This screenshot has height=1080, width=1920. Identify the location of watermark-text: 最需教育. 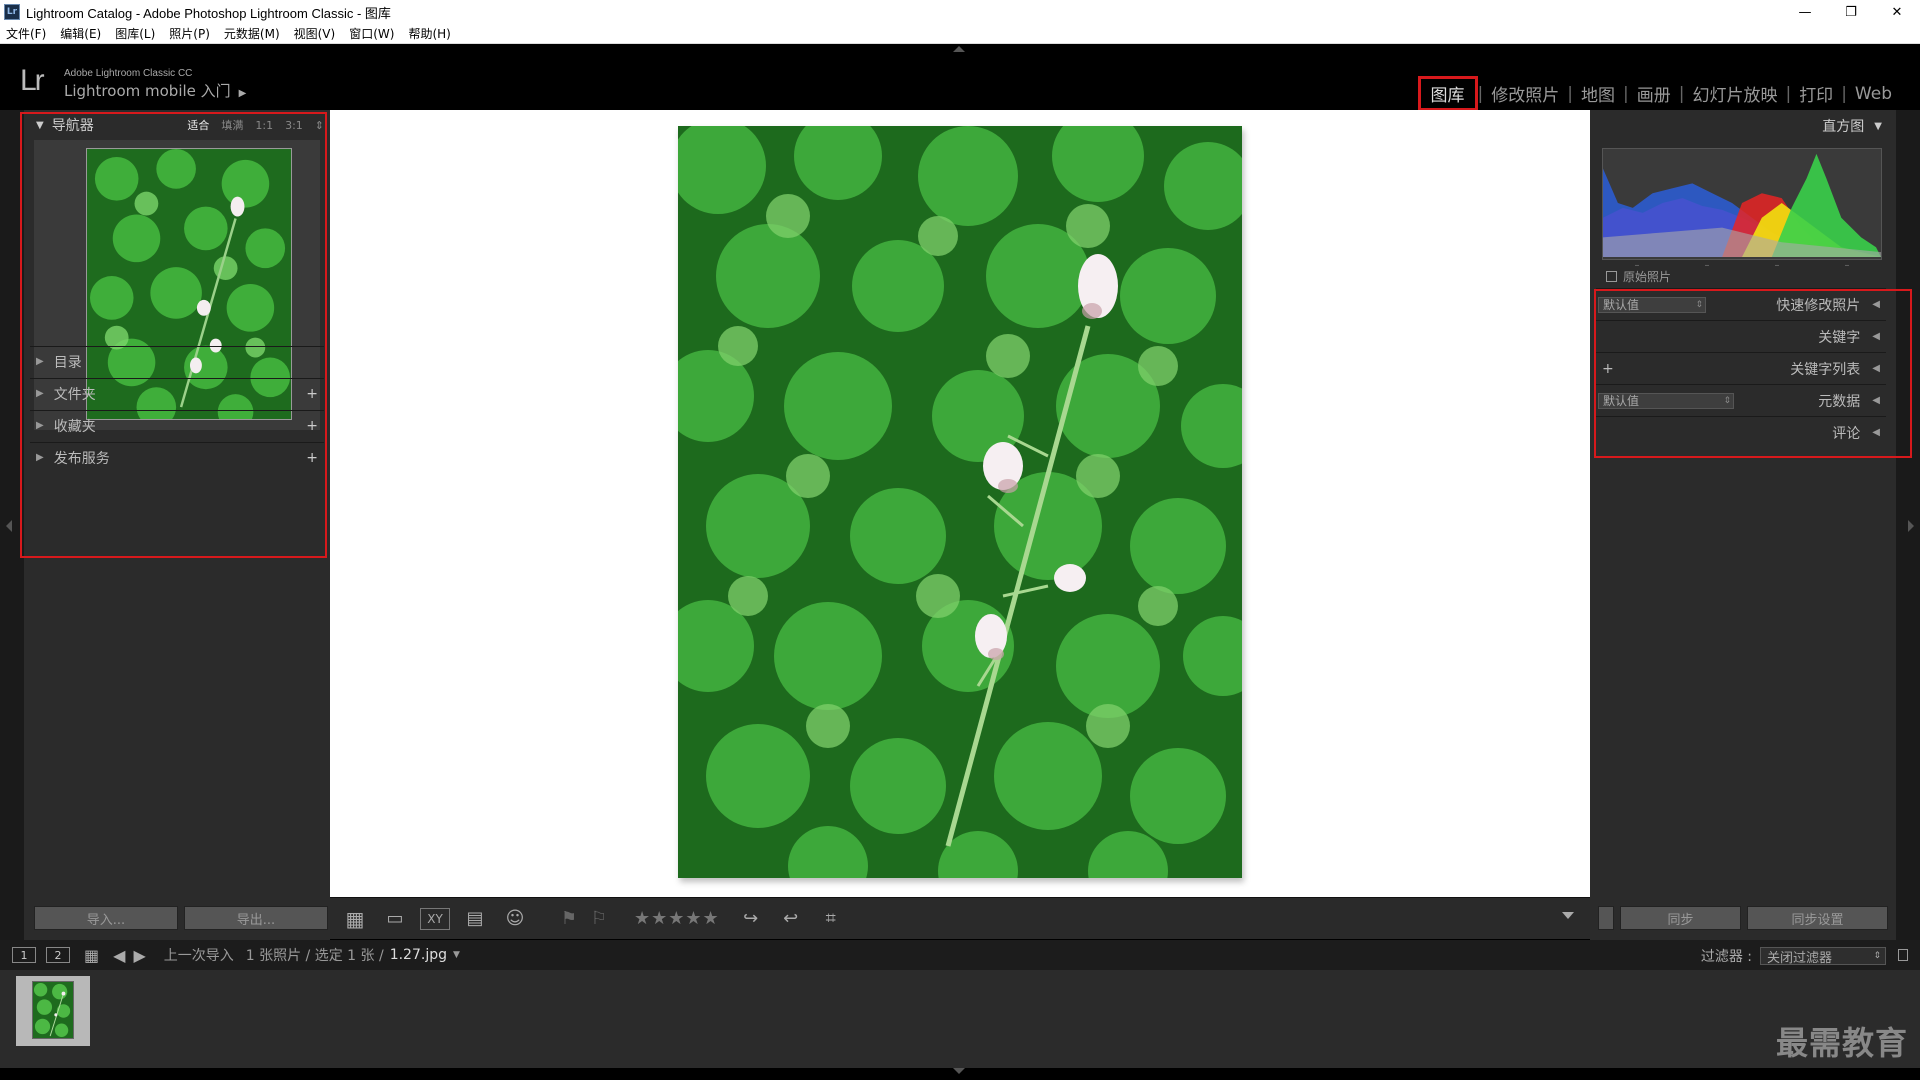
(1841, 1043).